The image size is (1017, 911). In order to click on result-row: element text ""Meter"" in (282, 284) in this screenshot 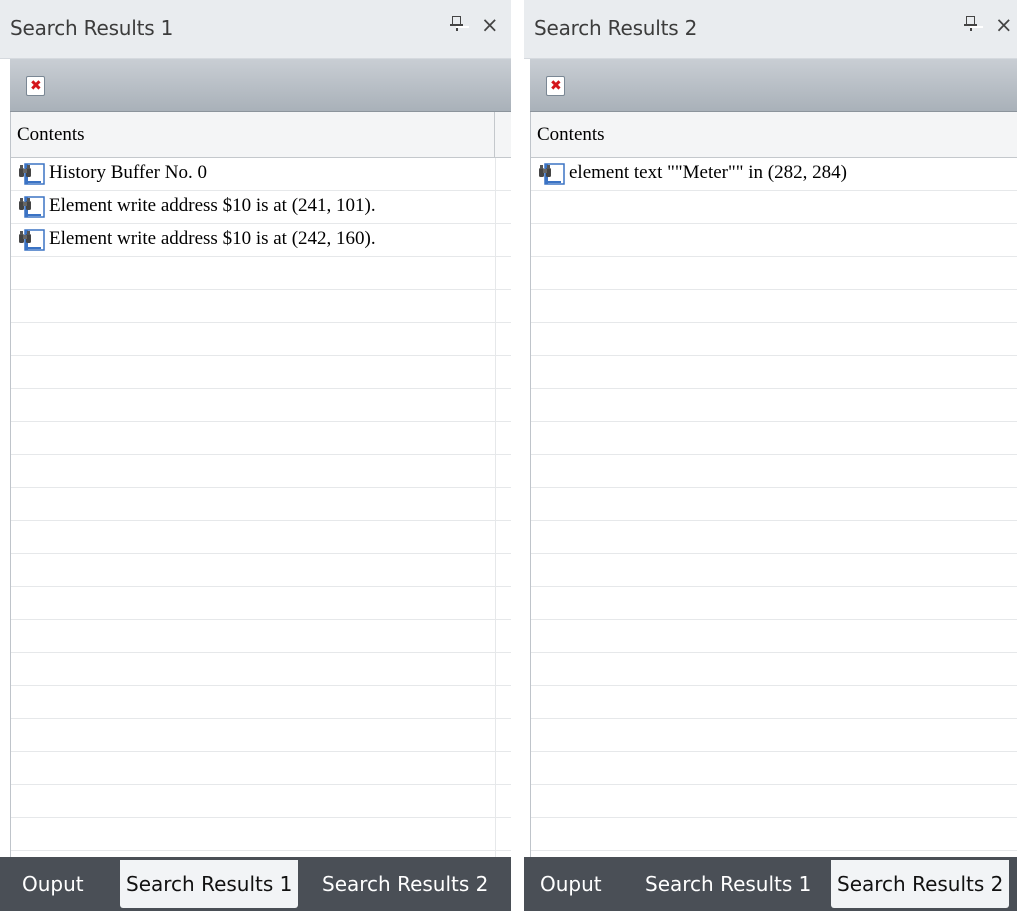, I will do `click(774, 174)`.